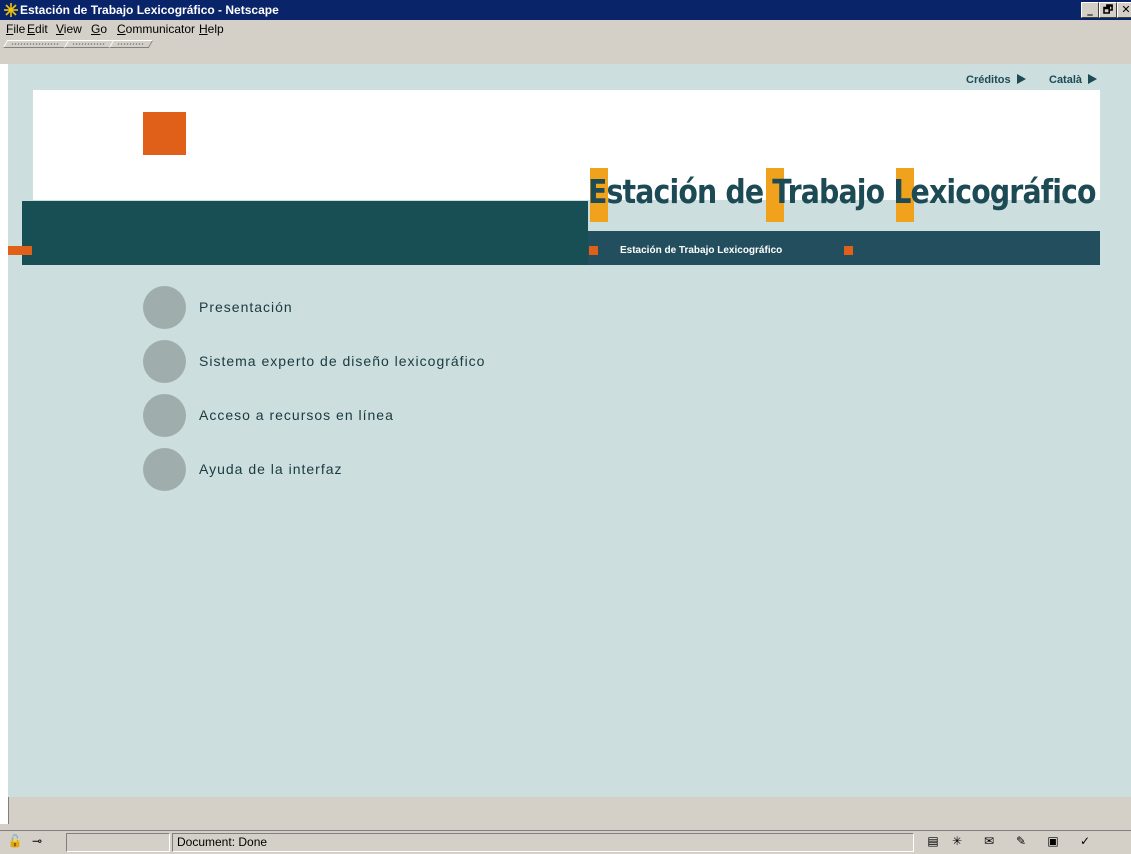 This screenshot has width=1131, height=854. I want to click on collapsed-toolbars, so click(565, 51).